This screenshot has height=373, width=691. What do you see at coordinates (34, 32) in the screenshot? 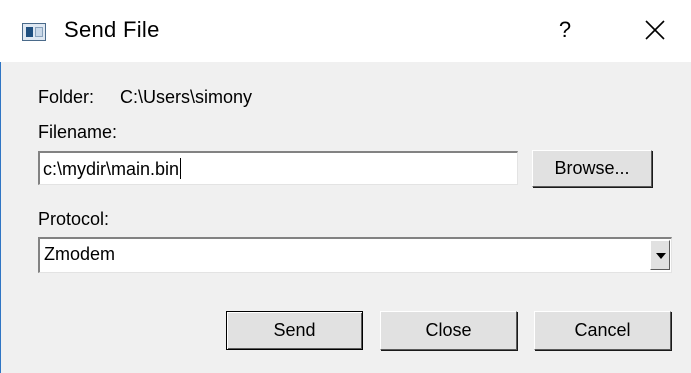
I see `app-window-icon` at bounding box center [34, 32].